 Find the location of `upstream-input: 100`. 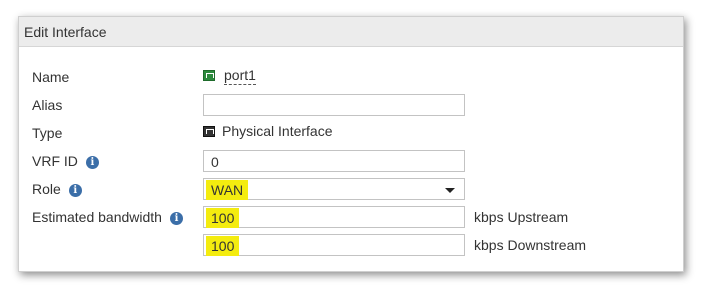

upstream-input: 100 is located at coordinates (334, 217).